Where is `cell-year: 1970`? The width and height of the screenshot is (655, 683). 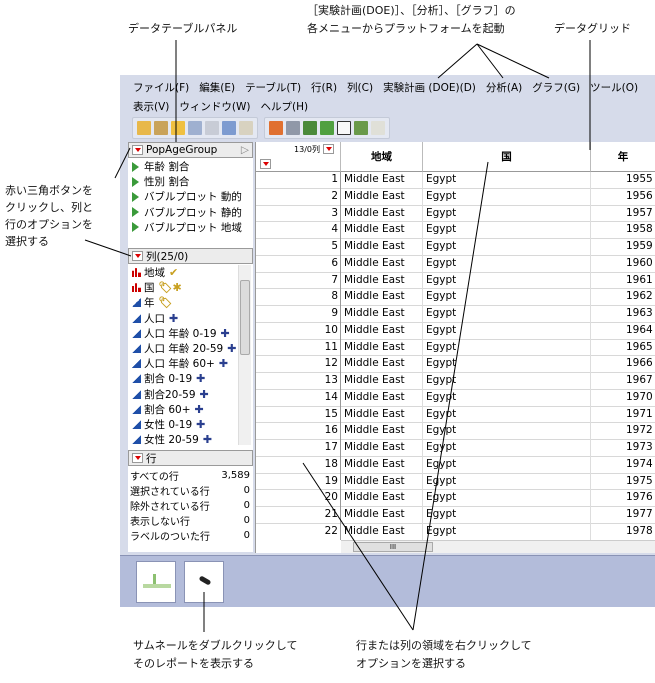
cell-year: 1970 is located at coordinates (639, 397).